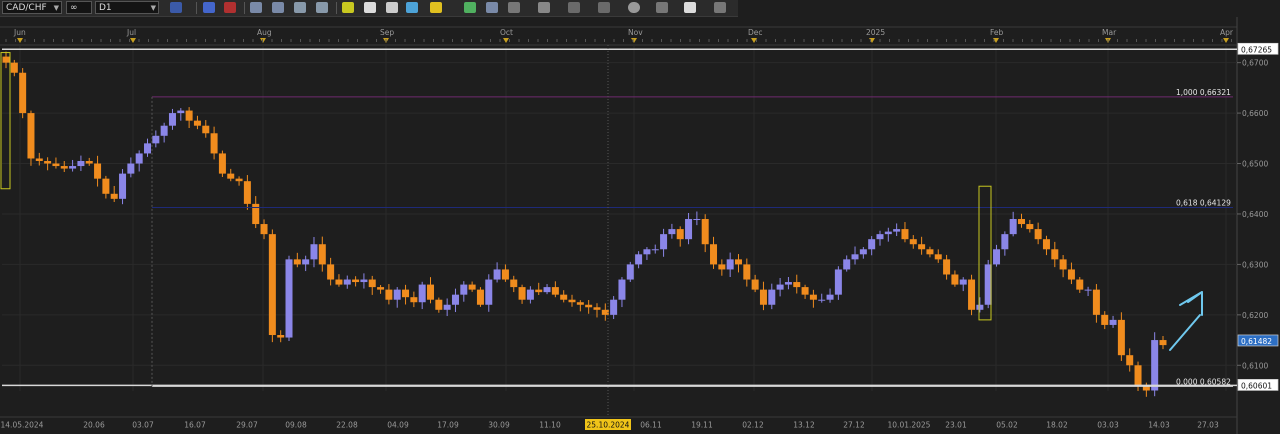 The height and width of the screenshot is (434, 1280). I want to click on date-label: 14.03, so click(1159, 425).